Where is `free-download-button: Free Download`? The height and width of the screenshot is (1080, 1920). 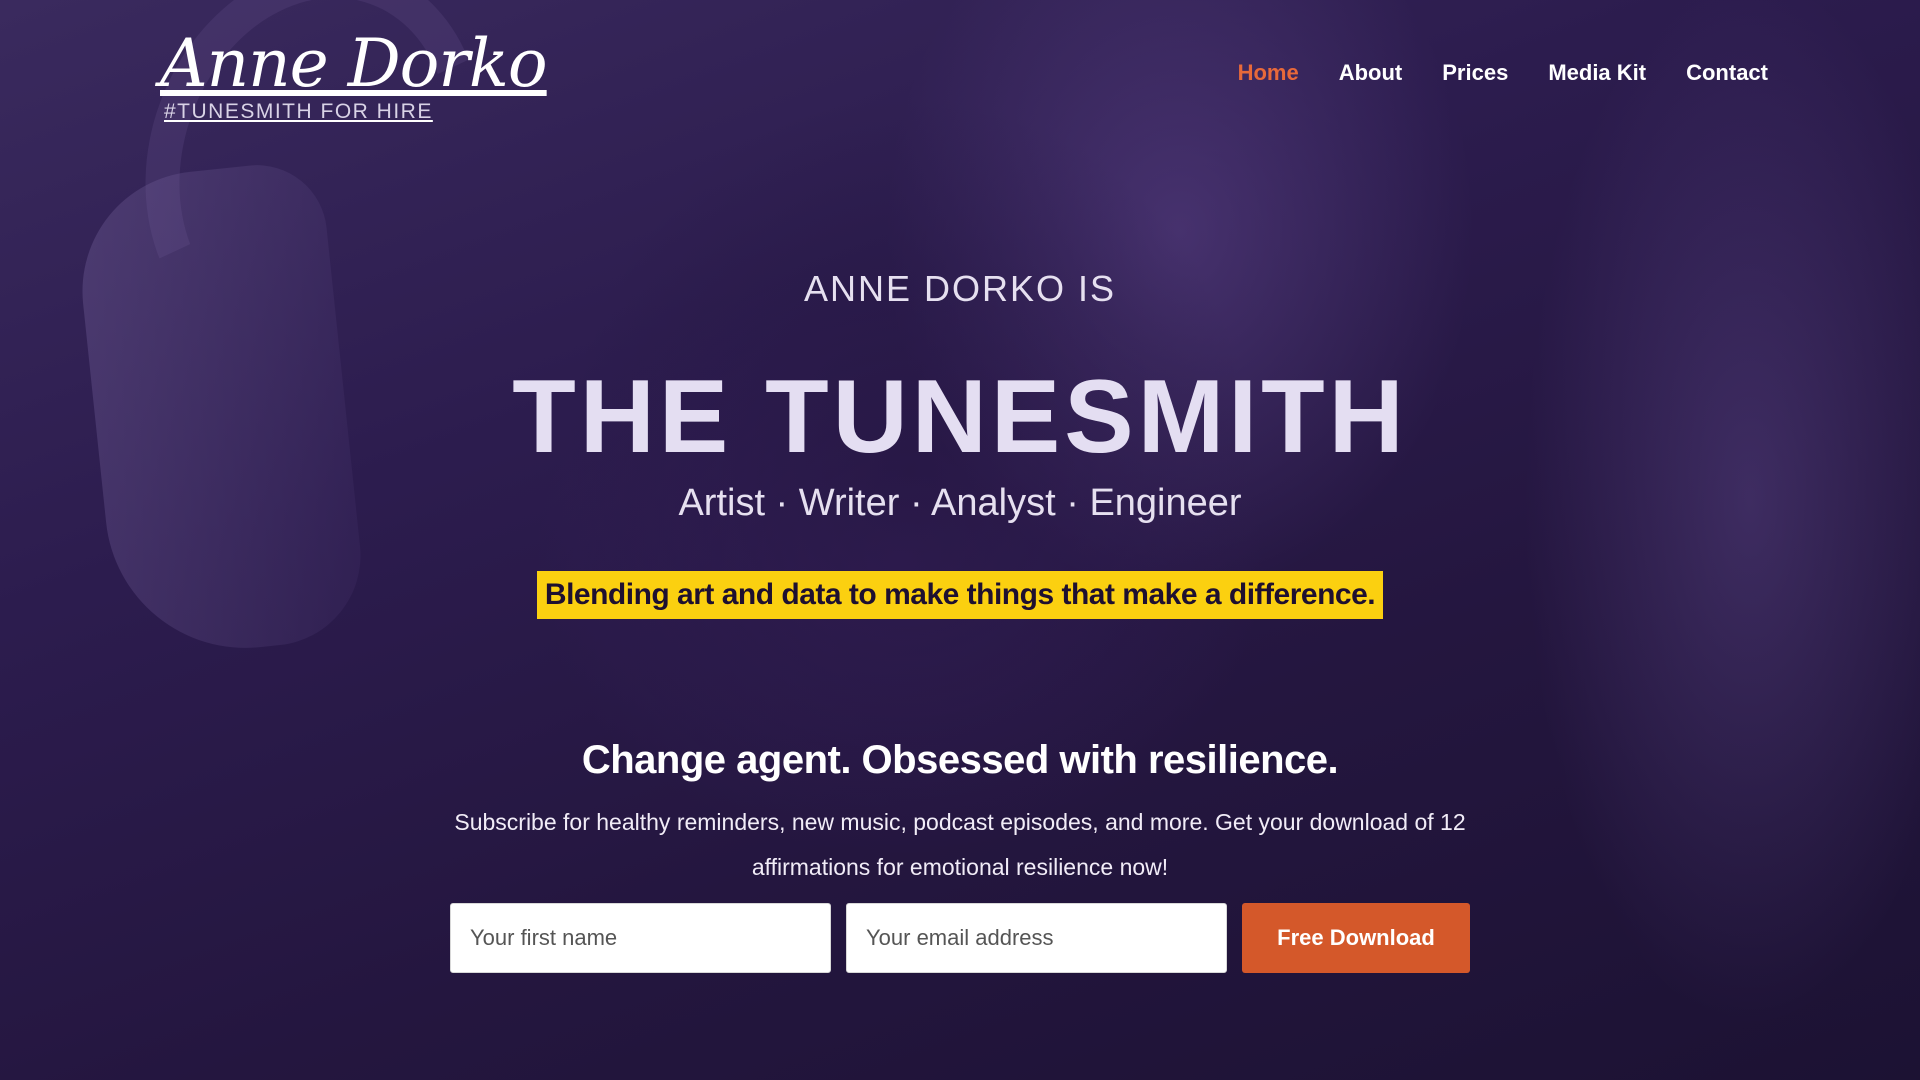
free-download-button: Free Download is located at coordinates (1356, 938).